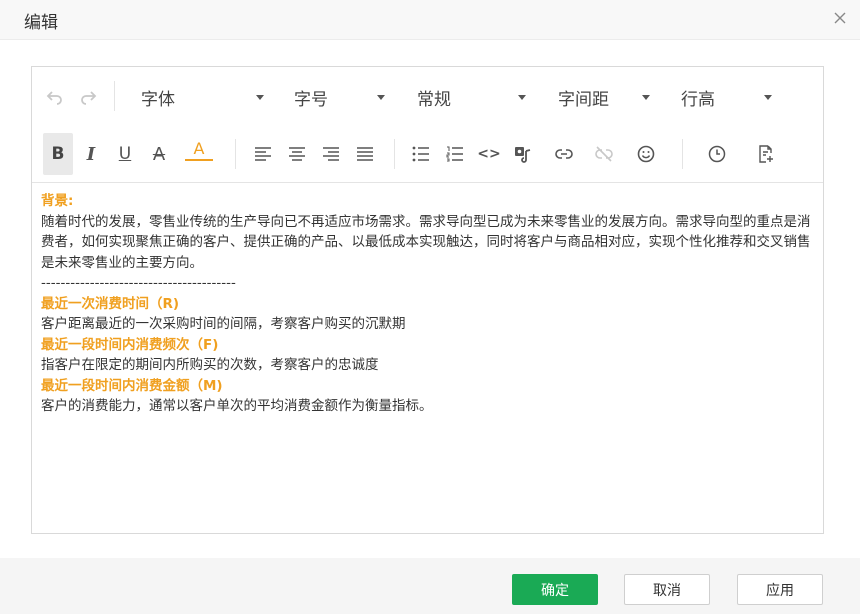 The image size is (860, 614). What do you see at coordinates (263, 154) in the screenshot?
I see `align-left-icon` at bounding box center [263, 154].